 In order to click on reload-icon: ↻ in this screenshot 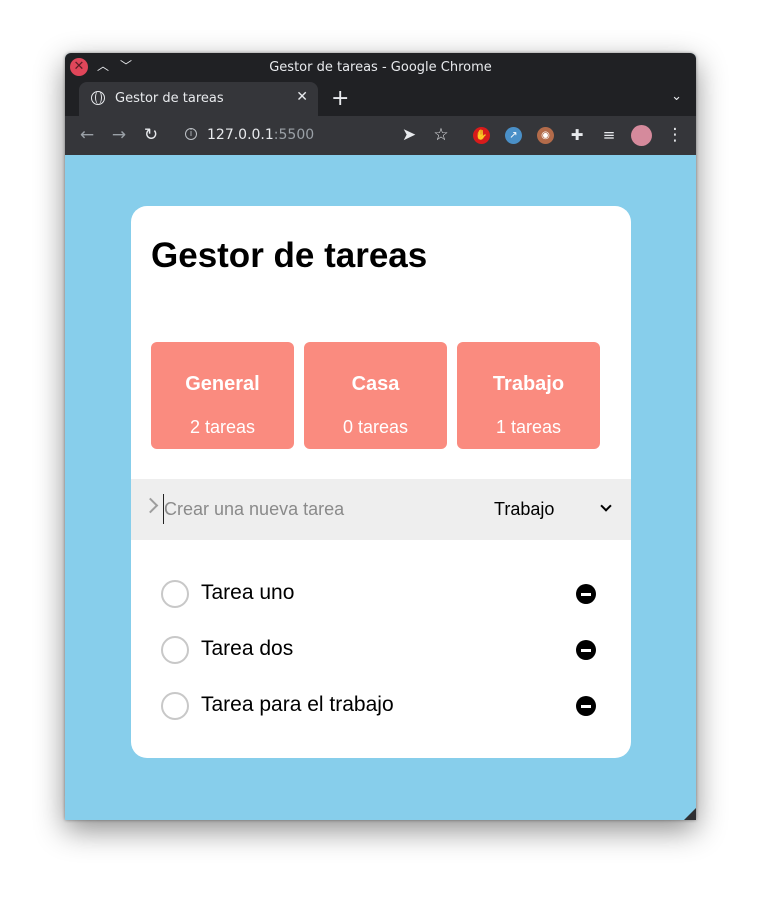, I will do `click(151, 135)`.